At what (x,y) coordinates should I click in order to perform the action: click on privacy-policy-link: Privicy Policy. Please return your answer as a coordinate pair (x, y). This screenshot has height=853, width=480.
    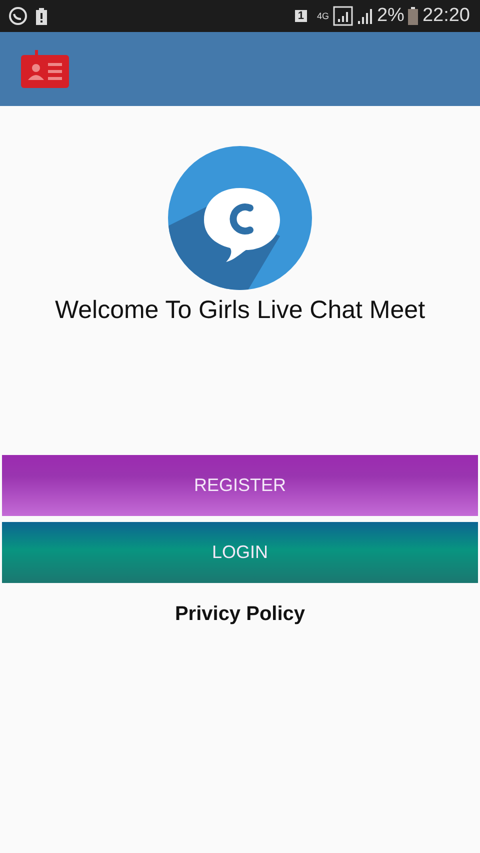
    Looking at the image, I should click on (240, 614).